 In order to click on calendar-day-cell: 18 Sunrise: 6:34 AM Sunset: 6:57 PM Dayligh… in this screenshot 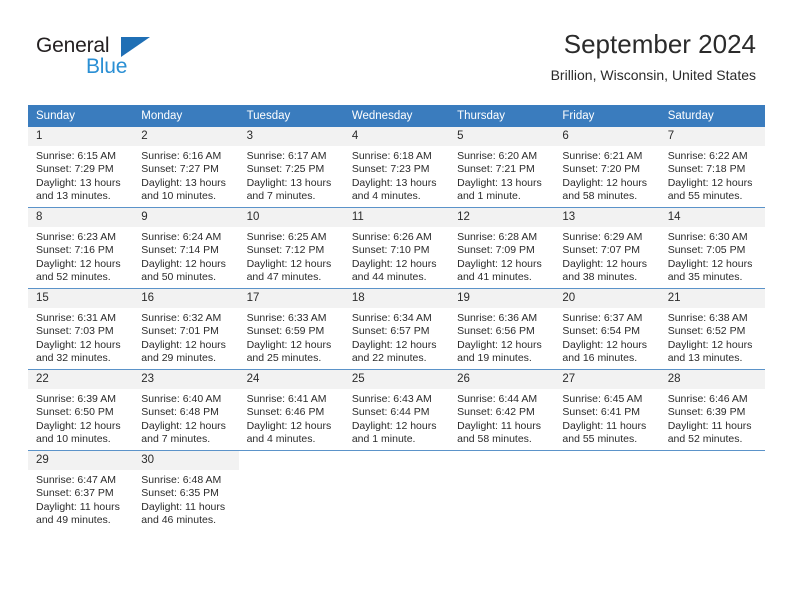, I will do `click(396, 329)`.